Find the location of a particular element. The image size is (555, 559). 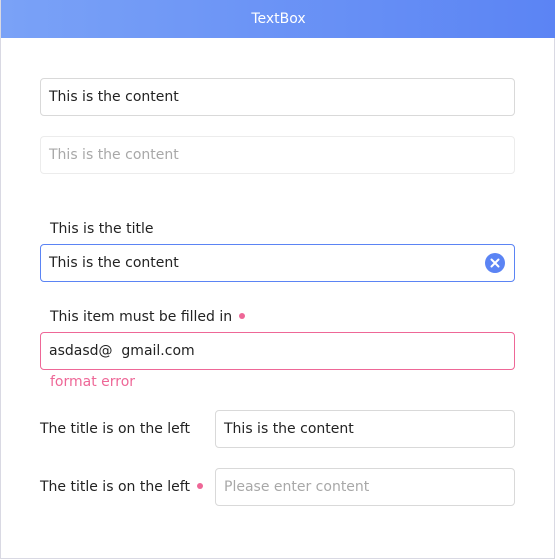

textbox-left-required-placeholder: Please enter content is located at coordinates (297, 487).